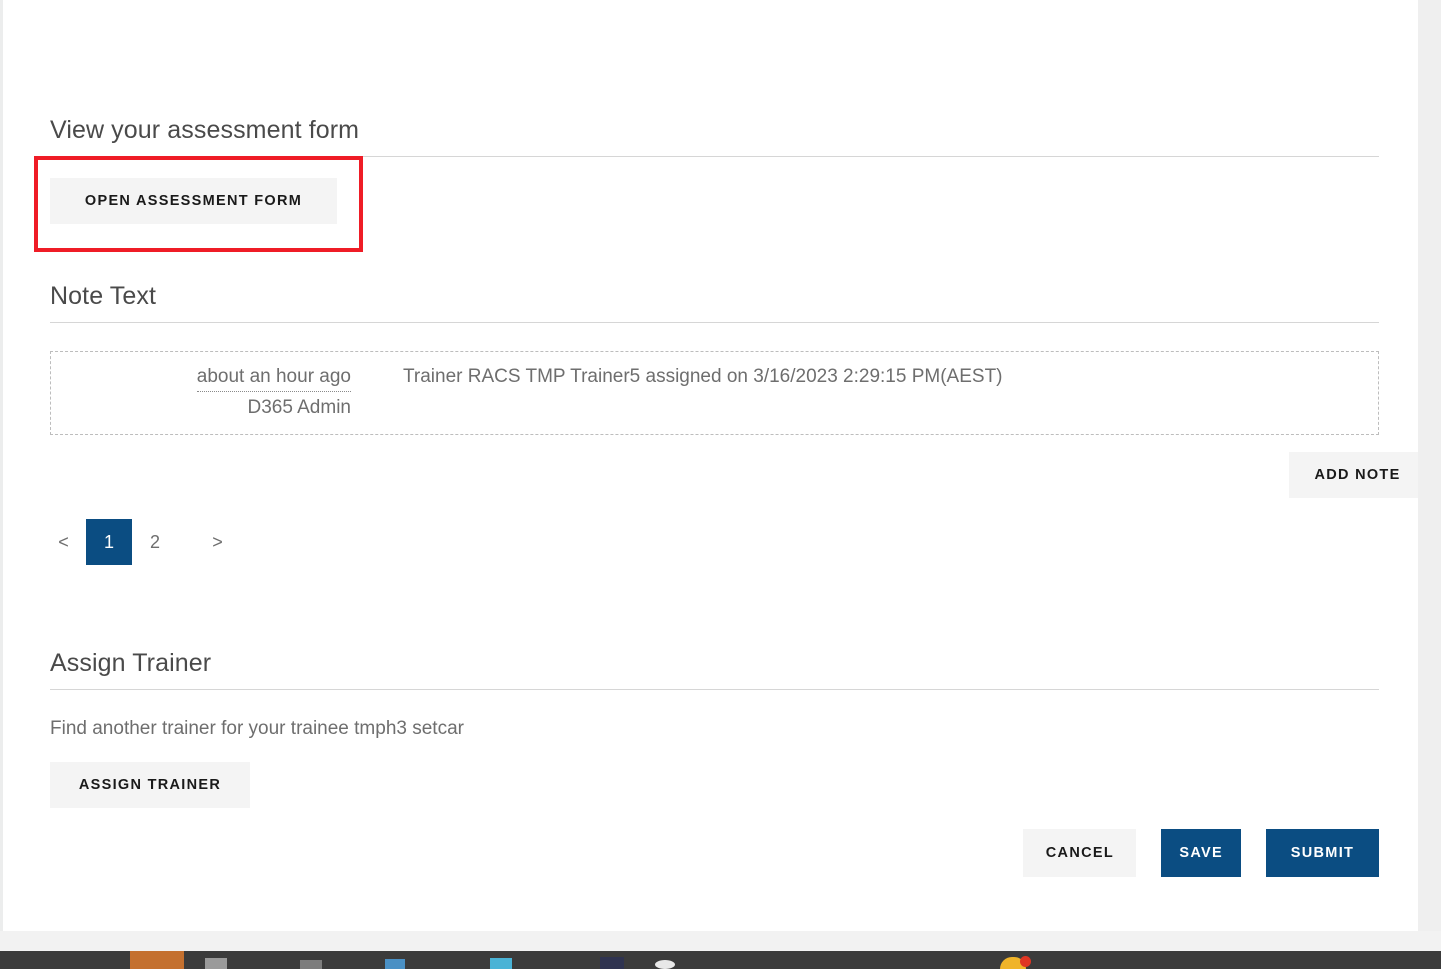 This screenshot has height=969, width=1441. What do you see at coordinates (714, 689) in the screenshot?
I see `heading-divider-assign-trainer` at bounding box center [714, 689].